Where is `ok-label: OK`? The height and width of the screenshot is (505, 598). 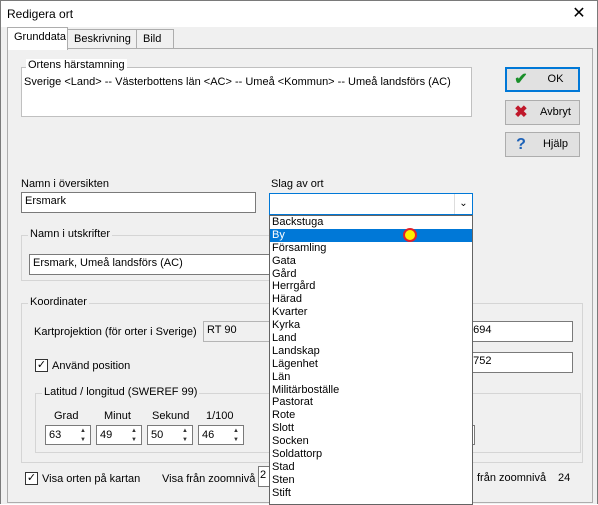
ok-label: OK is located at coordinates (555, 79).